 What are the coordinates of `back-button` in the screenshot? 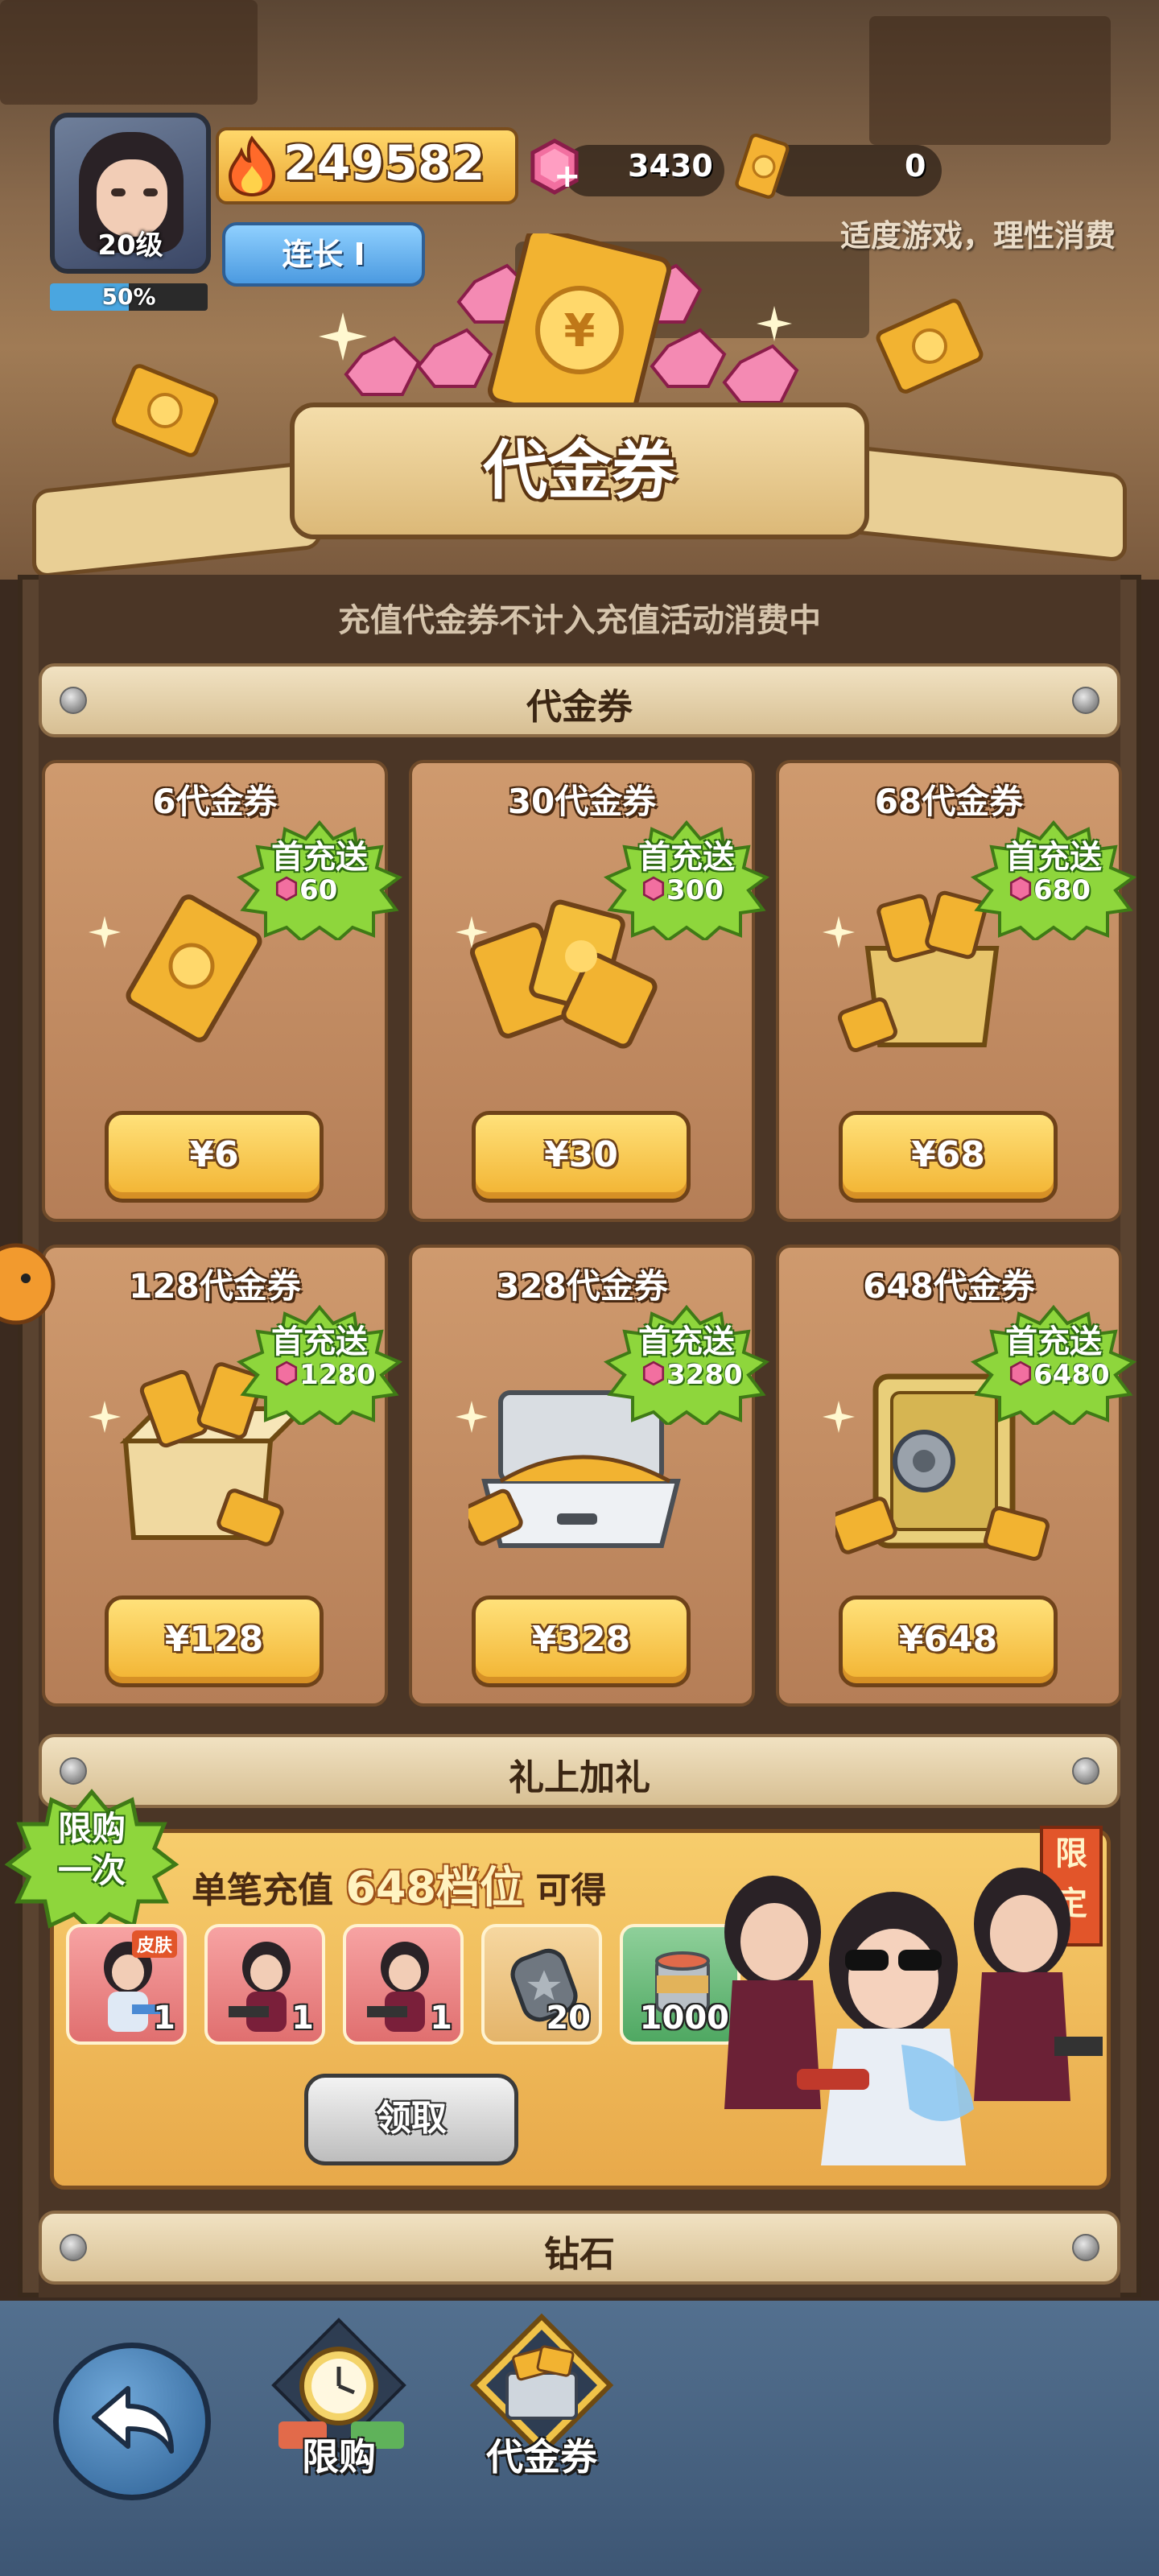 It's located at (132, 2421).